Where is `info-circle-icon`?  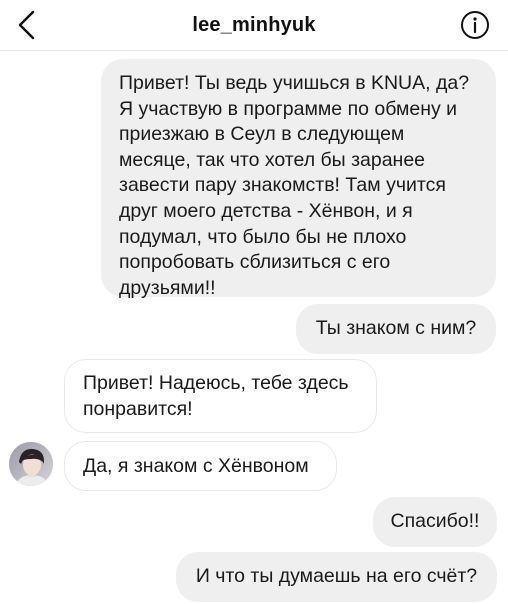
info-circle-icon is located at coordinates (475, 25).